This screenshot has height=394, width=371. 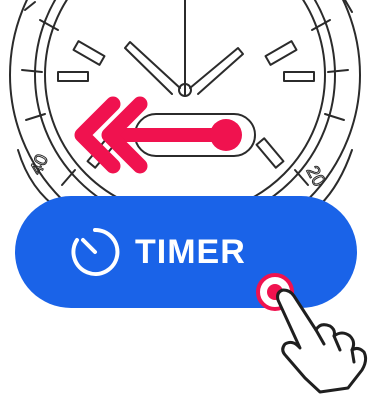 What do you see at coordinates (190, 252) in the screenshot?
I see `timer-label: TIMER` at bounding box center [190, 252].